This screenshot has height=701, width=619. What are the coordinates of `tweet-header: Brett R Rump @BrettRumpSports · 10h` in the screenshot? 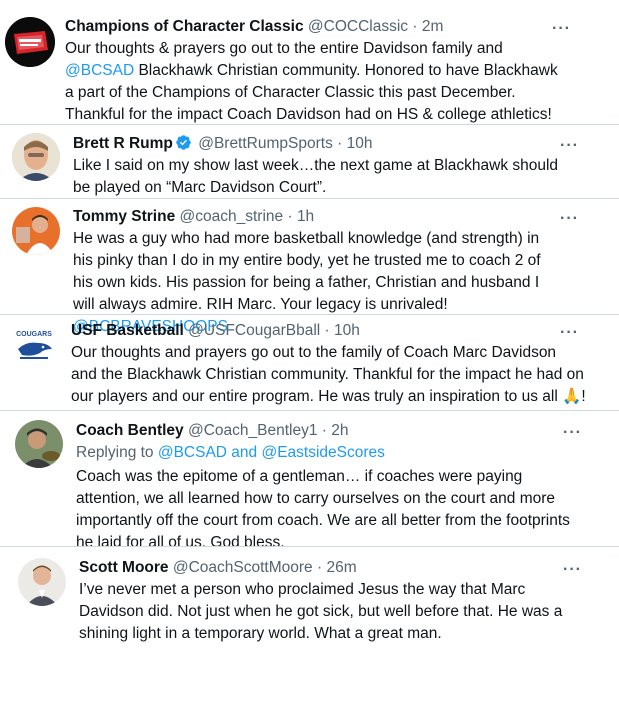 It's located at (223, 145).